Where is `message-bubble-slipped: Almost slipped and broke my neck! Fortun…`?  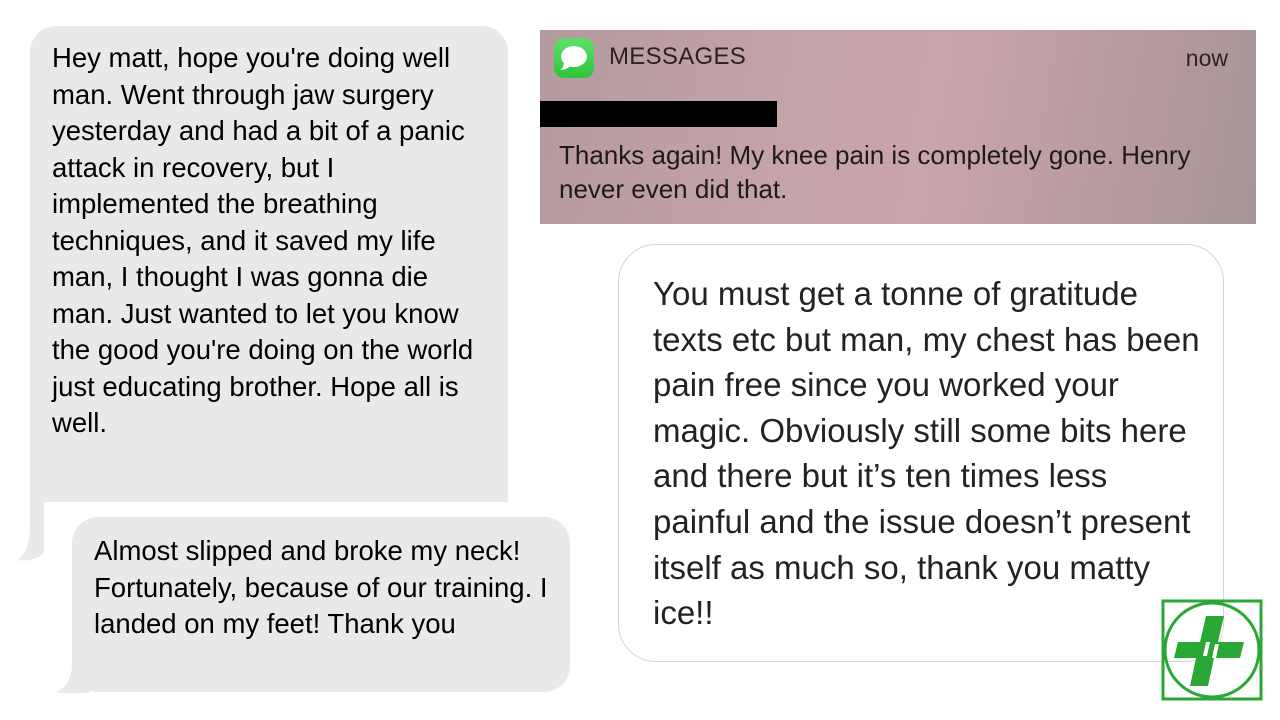 message-bubble-slipped: Almost slipped and broke my neck! Fortun… is located at coordinates (321, 604).